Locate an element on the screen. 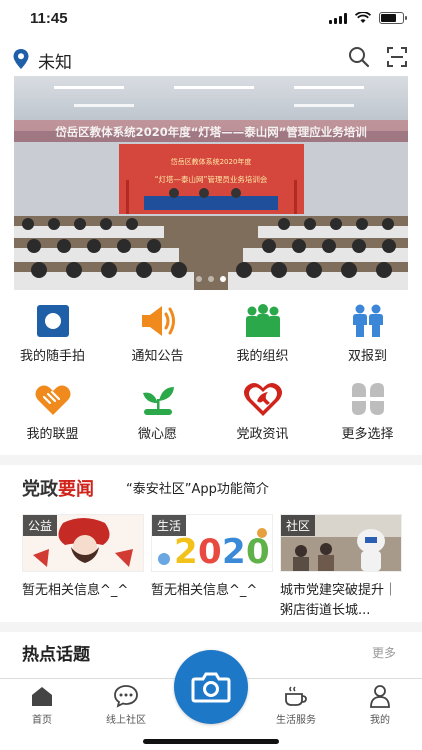  brand-part-2: 要闻 is located at coordinates (76, 489).